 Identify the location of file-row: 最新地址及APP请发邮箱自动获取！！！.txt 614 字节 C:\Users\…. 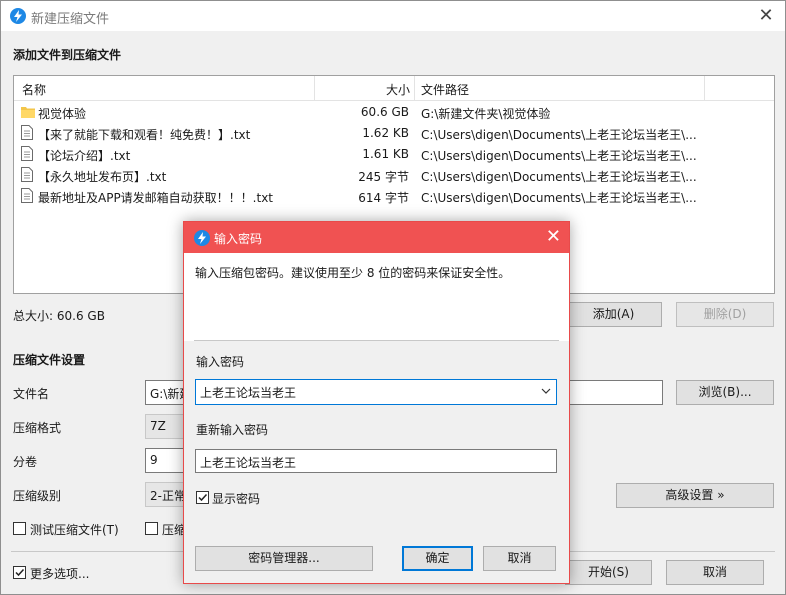
(394, 196).